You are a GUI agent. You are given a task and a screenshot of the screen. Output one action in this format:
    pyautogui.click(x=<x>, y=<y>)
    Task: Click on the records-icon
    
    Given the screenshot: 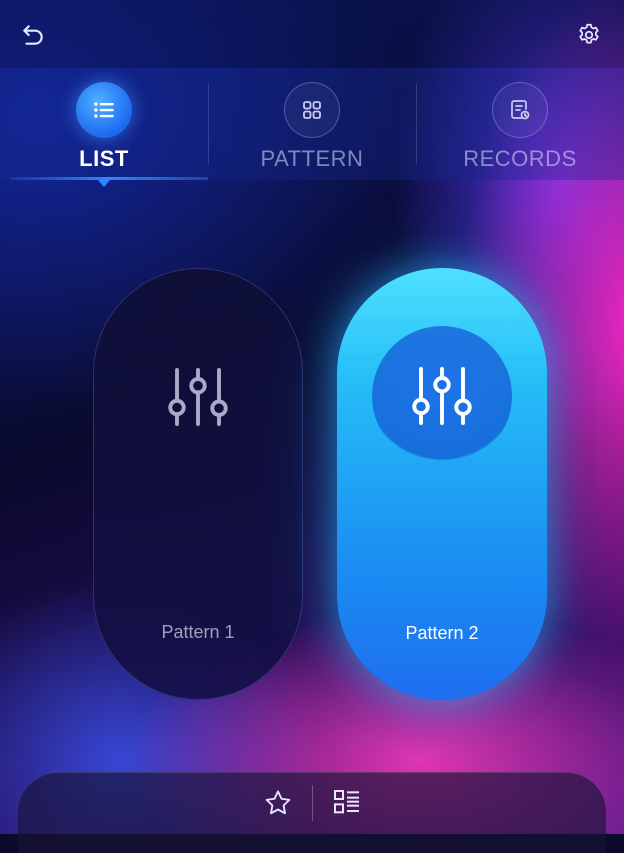 What is the action you would take?
    pyautogui.click(x=520, y=110)
    